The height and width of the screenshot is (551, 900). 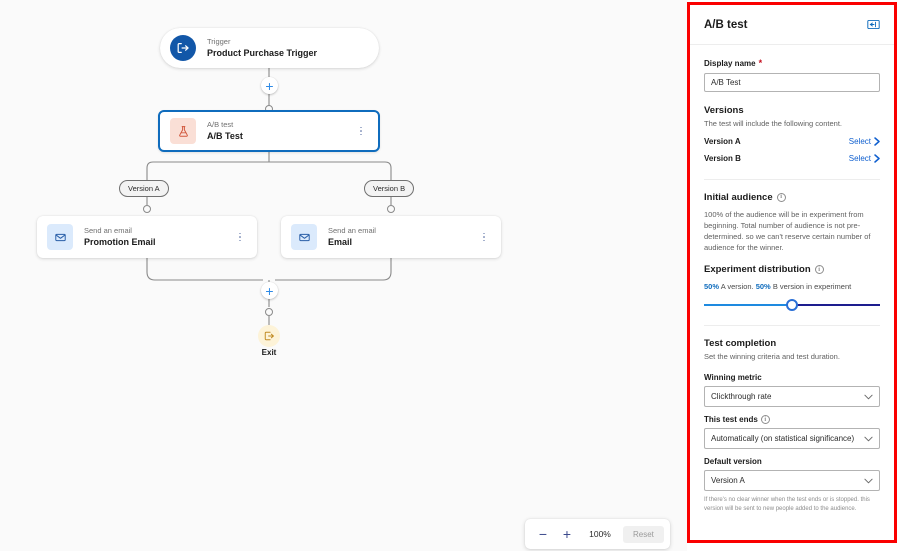 I want to click on collapse-panel-icon, so click(x=873, y=24).